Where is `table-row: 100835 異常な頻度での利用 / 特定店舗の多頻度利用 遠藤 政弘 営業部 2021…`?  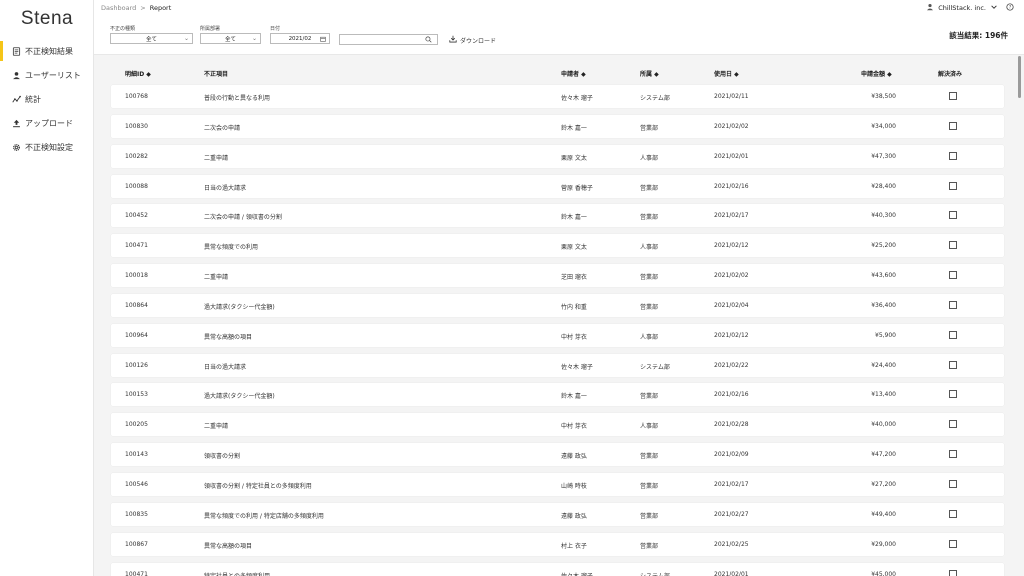 table-row: 100835 異常な頻度での利用 / 特定店舗の多頻度利用 遠藤 政弘 営業部 2021… is located at coordinates (557, 514).